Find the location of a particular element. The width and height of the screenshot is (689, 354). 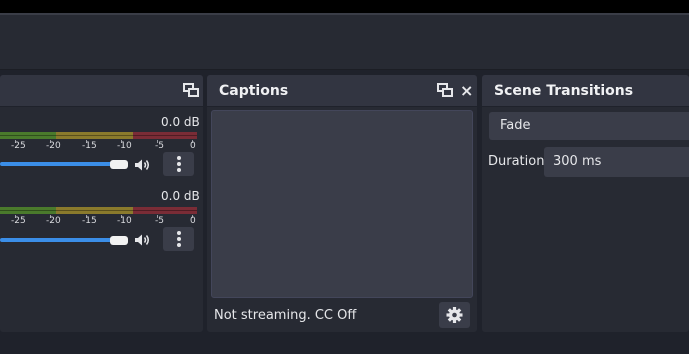

channel-2-slider-handle is located at coordinates (119, 240).